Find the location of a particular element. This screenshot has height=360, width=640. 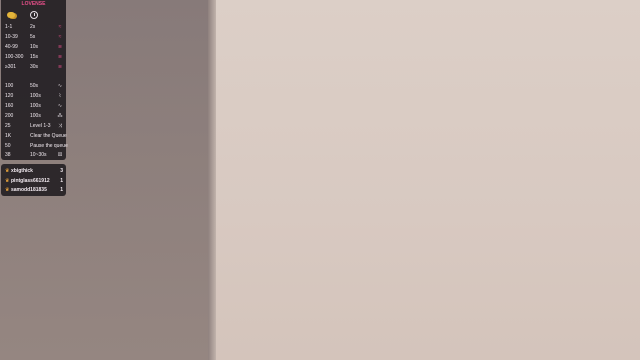

tip-level-row: 100-300 15s ≋ is located at coordinates (34, 58).